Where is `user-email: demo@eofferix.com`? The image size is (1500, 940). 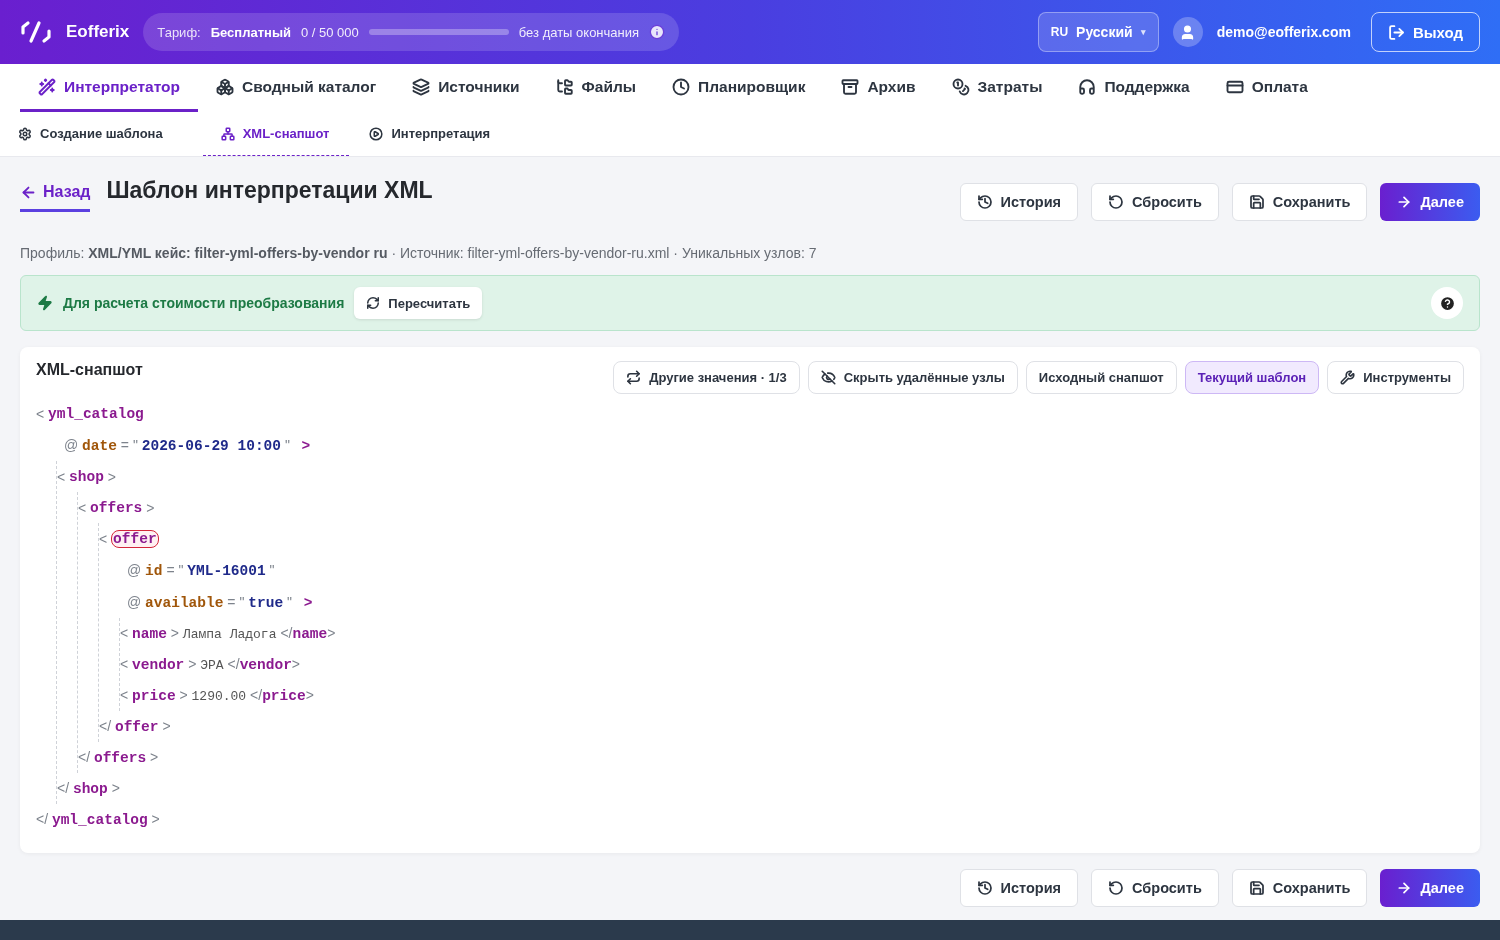 user-email: demo@eofferix.com is located at coordinates (1283, 32).